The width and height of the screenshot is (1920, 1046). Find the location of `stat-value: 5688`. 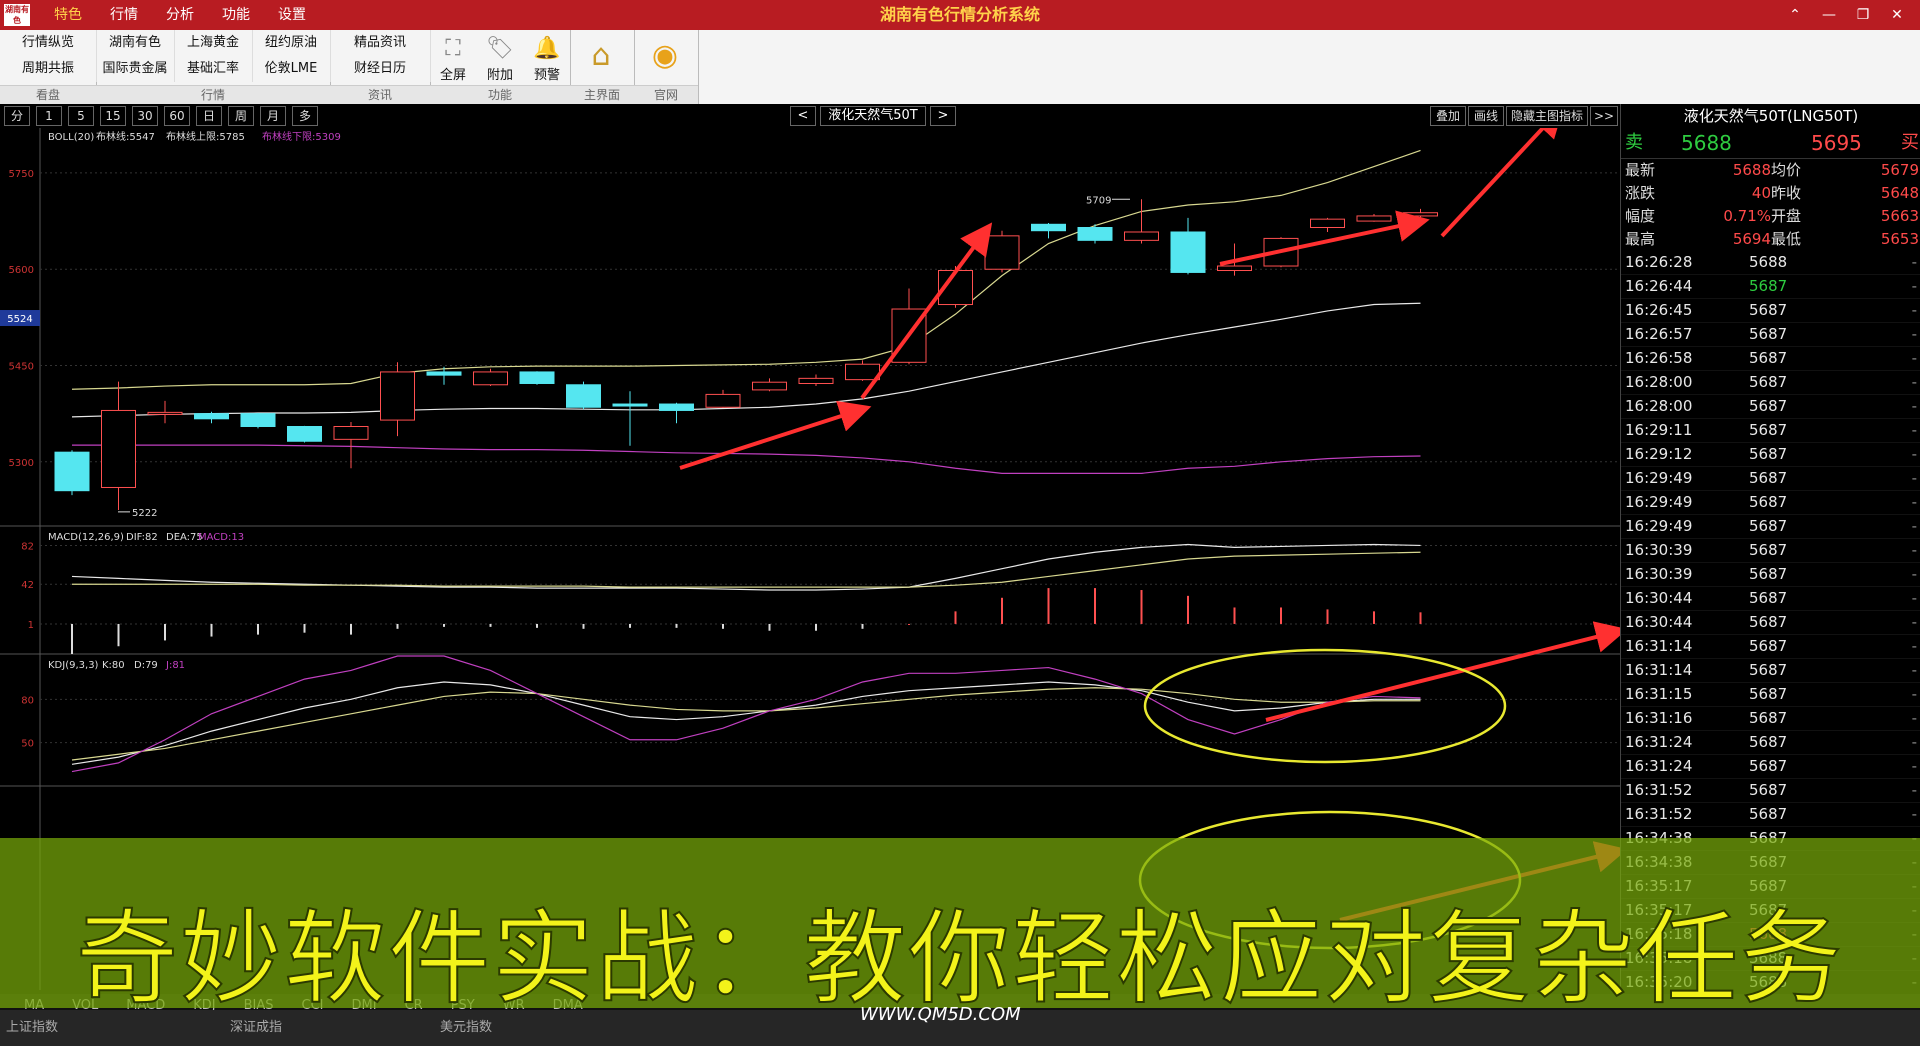

stat-value: 5688 is located at coordinates (1751, 170).